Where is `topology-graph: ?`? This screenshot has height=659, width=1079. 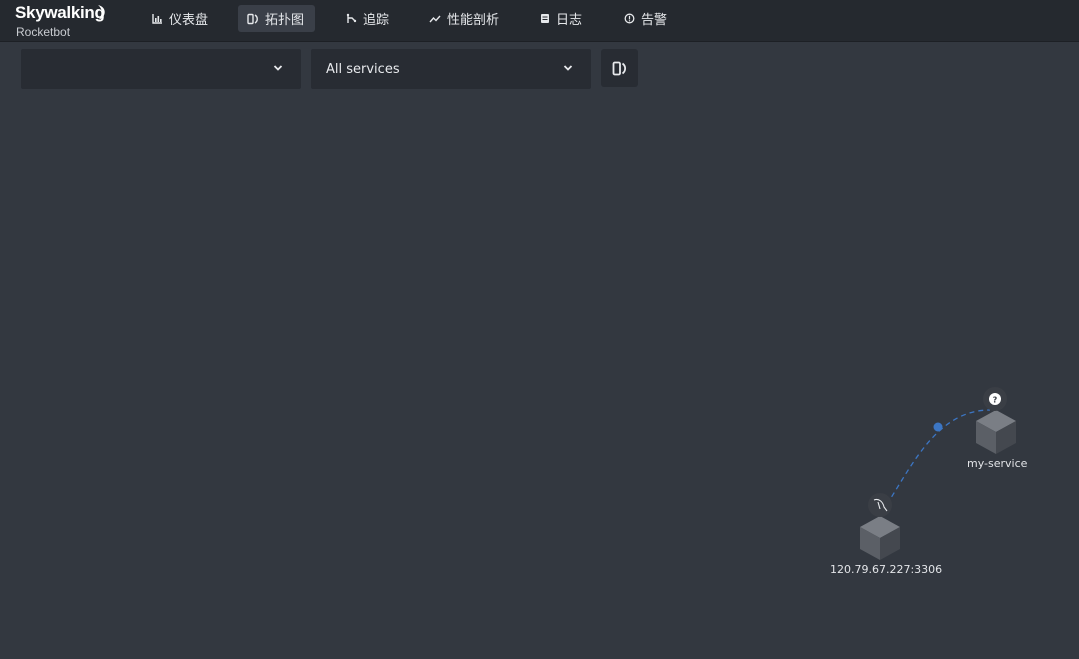
topology-graph: ? is located at coordinates (938, 473).